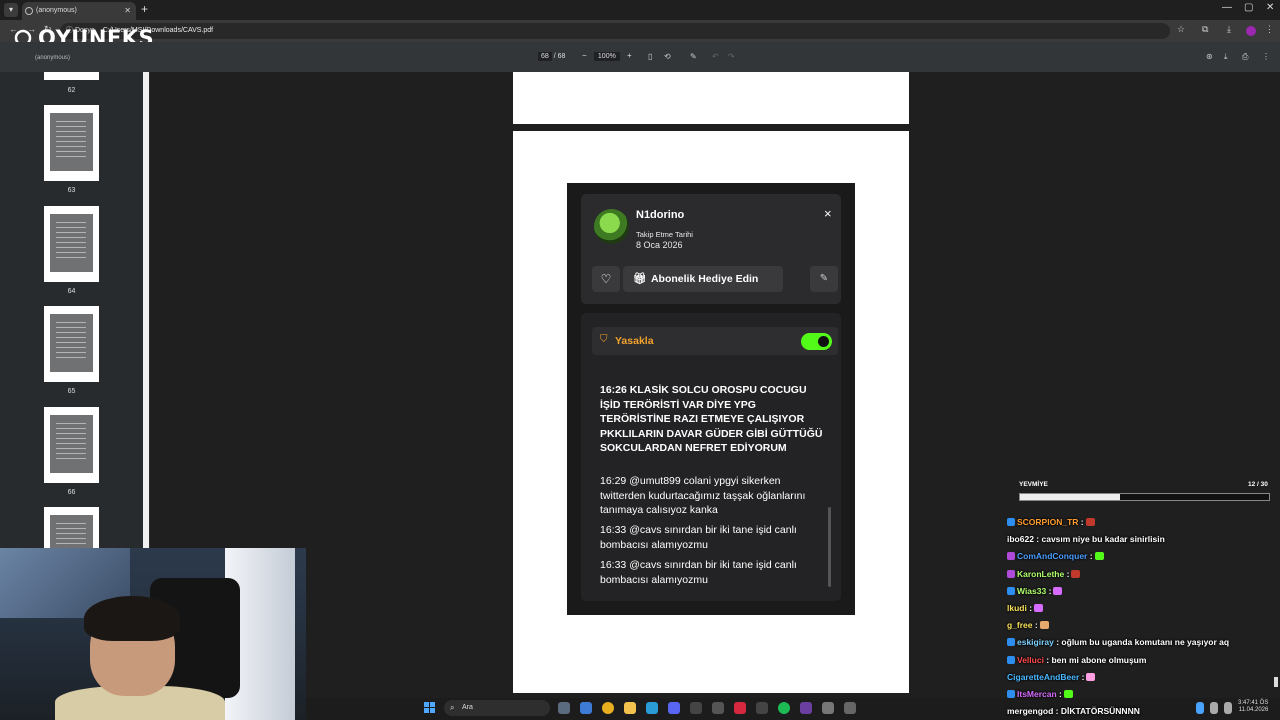 This screenshot has width=1280, height=720. I want to click on minimize-icon: —, so click(1227, 7).